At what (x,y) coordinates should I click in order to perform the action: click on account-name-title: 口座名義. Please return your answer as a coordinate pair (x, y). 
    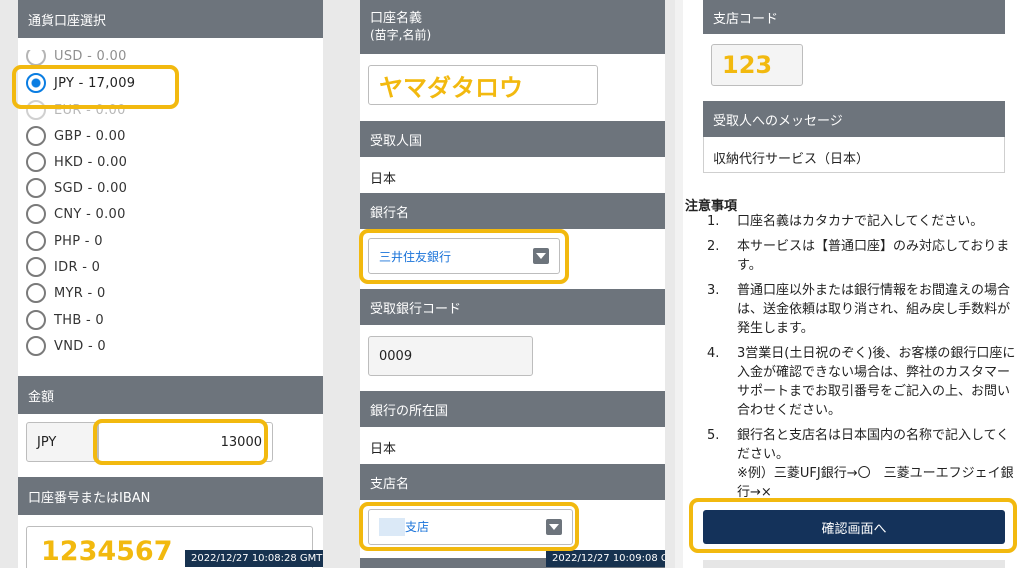
    Looking at the image, I should click on (396, 18).